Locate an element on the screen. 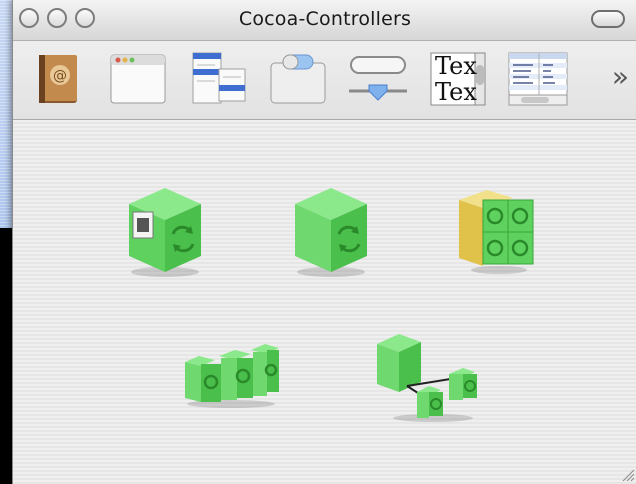 This screenshot has height=484, width=636. object-controller-item is located at coordinates (165, 232).